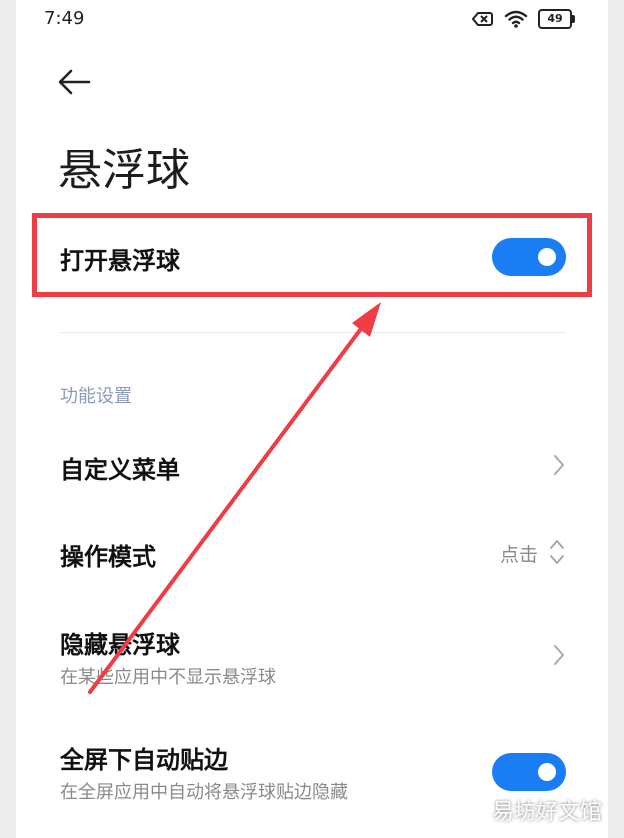 The image size is (624, 838). I want to click on no-sim-icon, so click(482, 19).